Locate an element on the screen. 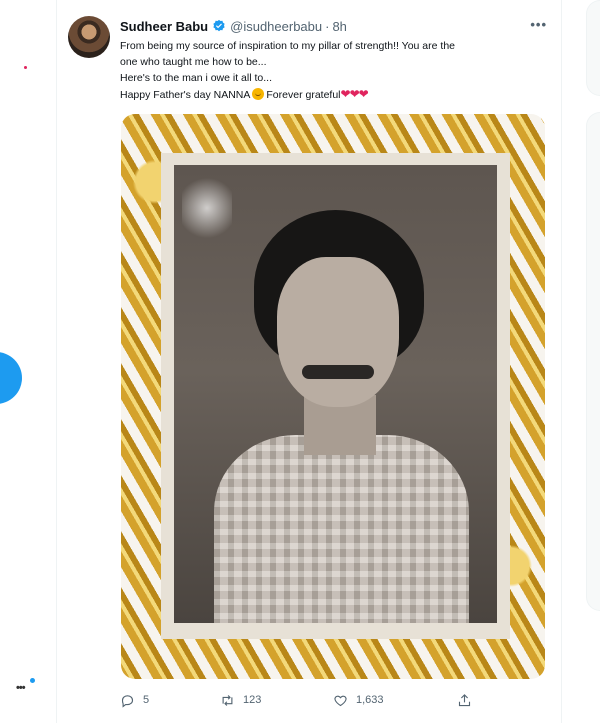  more-dots-icon: ••• is located at coordinates (21, 688).